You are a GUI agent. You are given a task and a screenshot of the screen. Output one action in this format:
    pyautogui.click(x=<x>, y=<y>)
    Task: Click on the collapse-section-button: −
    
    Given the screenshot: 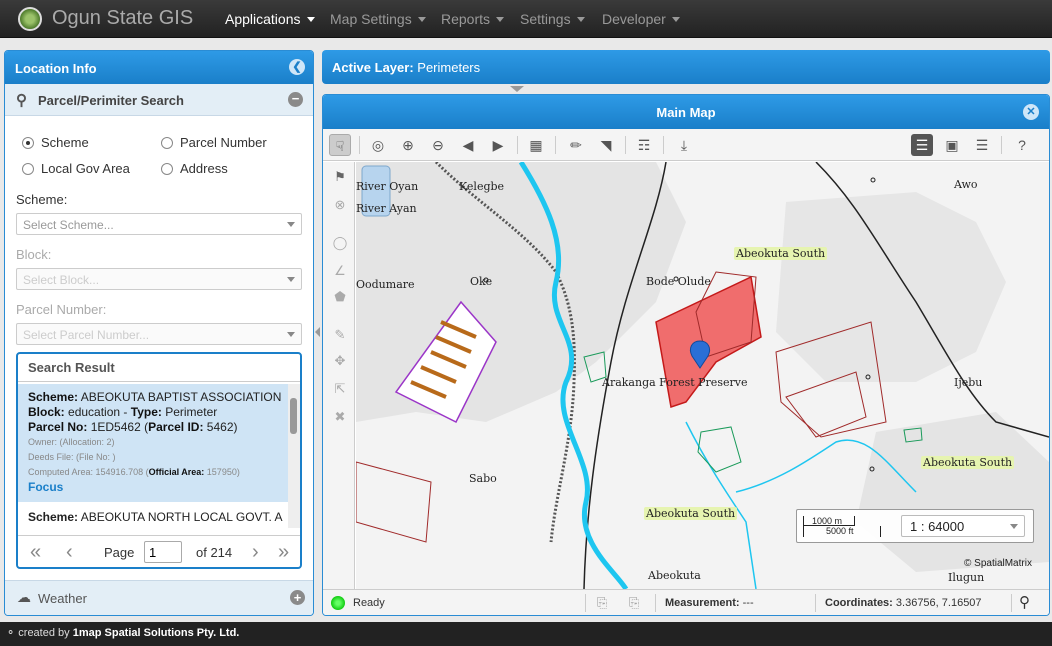 What is the action you would take?
    pyautogui.click(x=295, y=99)
    